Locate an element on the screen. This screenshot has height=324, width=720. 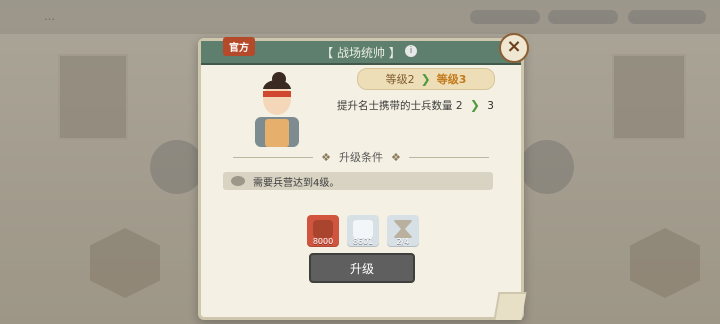
upgrade-effect: 提升名士携带的士兵数量 2 ❯ 3 is located at coordinates (417, 105).